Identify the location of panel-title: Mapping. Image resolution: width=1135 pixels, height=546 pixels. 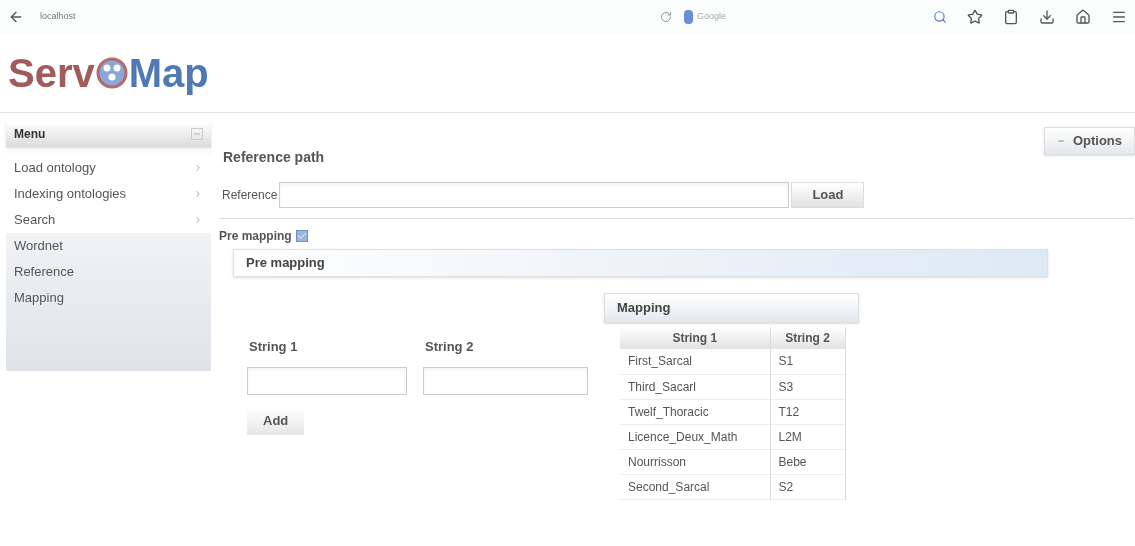
(644, 308).